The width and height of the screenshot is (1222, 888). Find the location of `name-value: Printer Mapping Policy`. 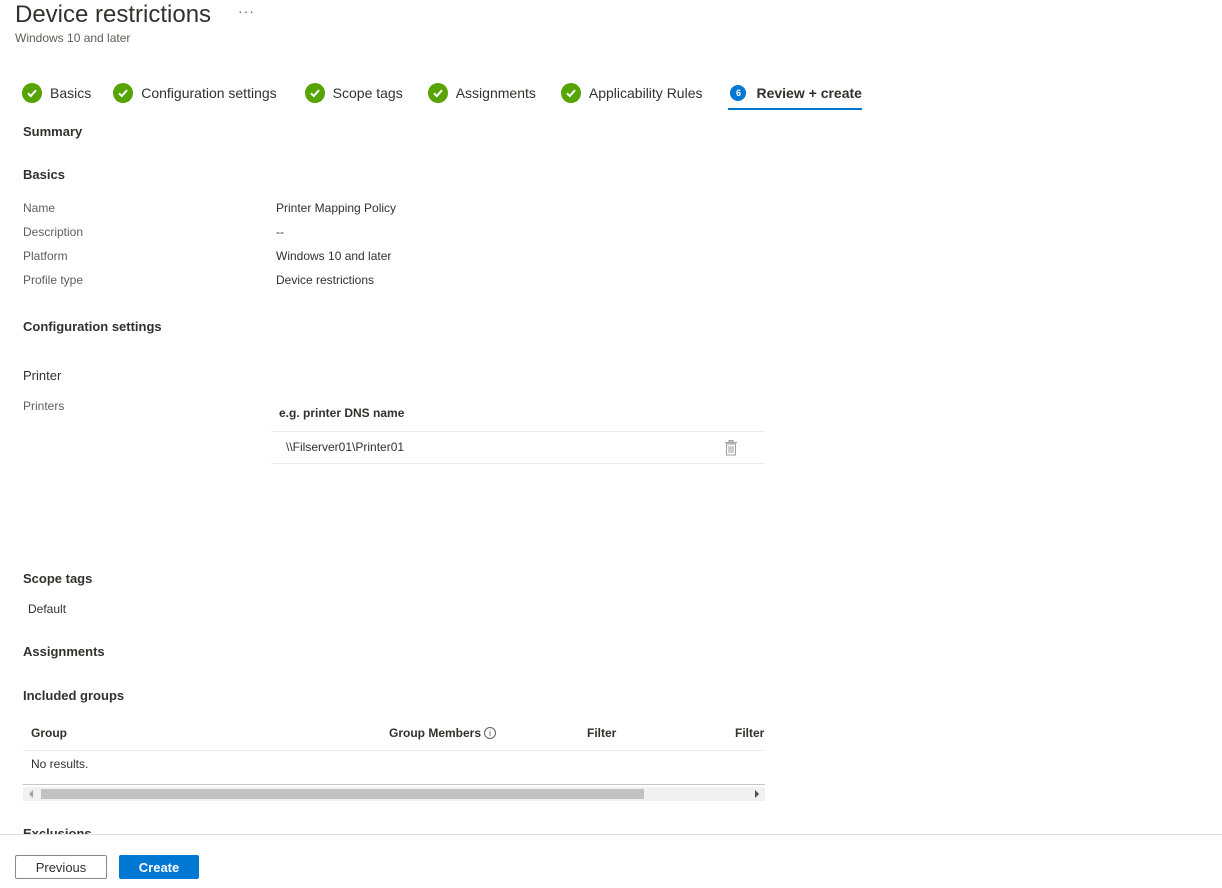

name-value: Printer Mapping Policy is located at coordinates (336, 208).